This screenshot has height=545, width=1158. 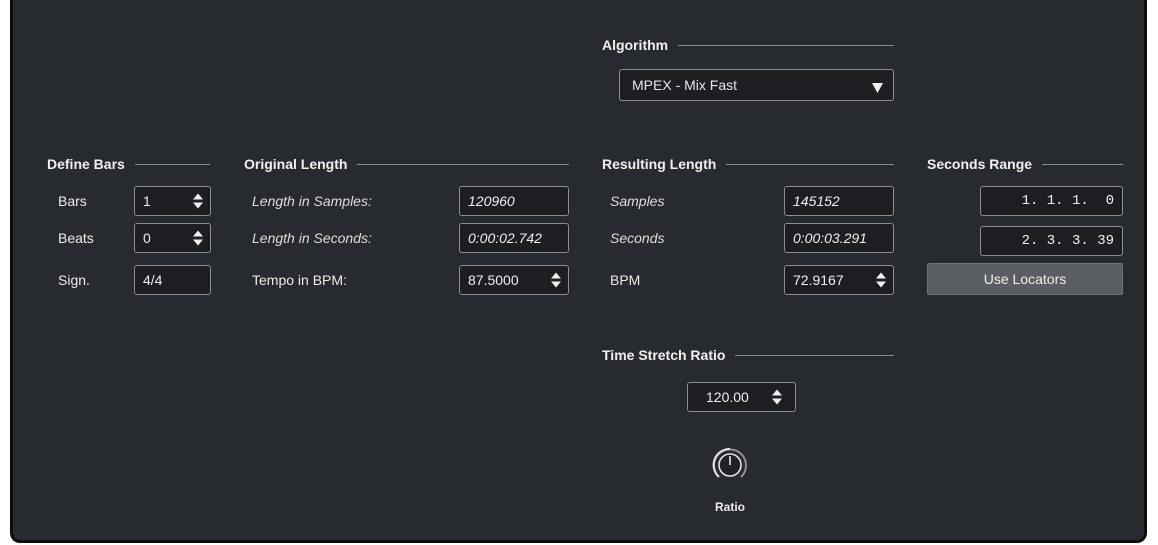 I want to click on original-samples-value: 120960, so click(x=491, y=201).